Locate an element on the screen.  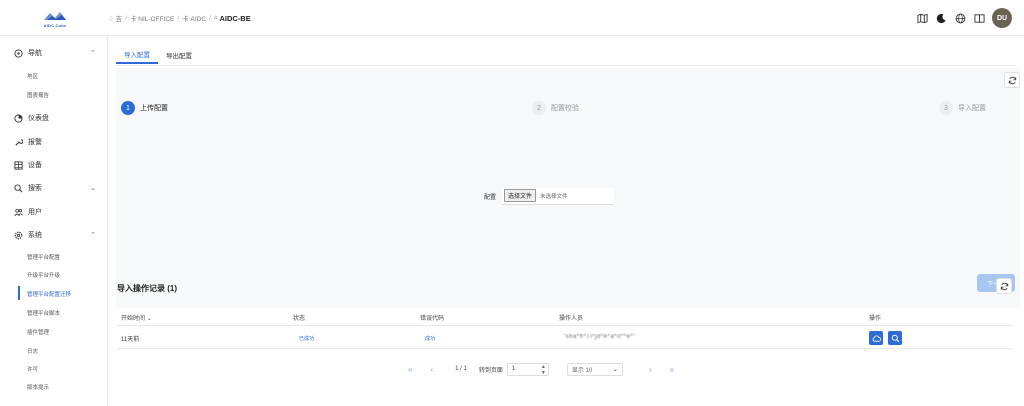
map-icon is located at coordinates (922, 18).